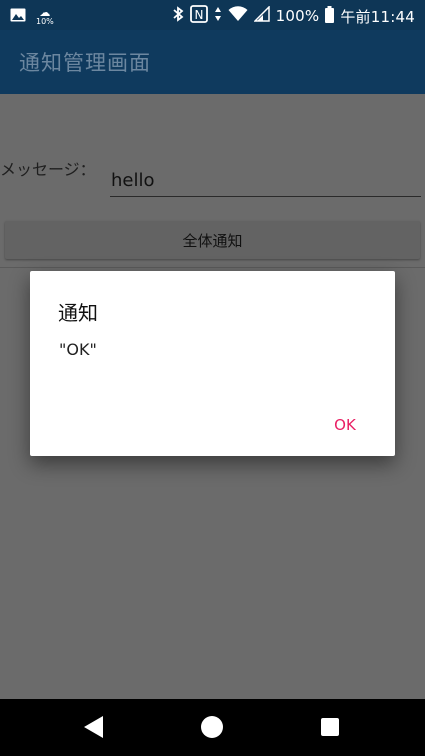 The width and height of the screenshot is (425, 756). Describe the element at coordinates (45, 21) in the screenshot. I see `weather-percent: 10%` at that location.